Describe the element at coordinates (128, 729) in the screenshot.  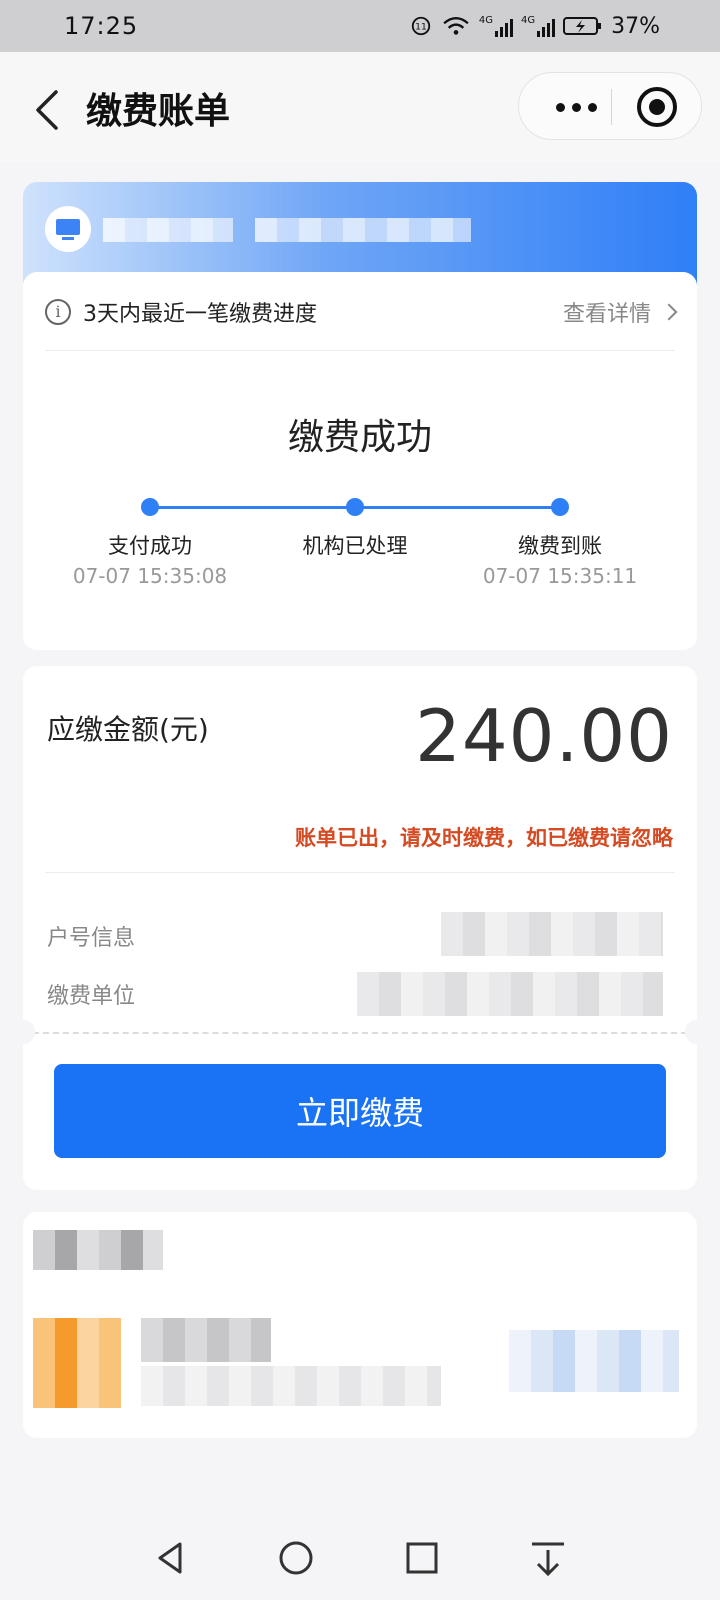
I see `amount-label: 应缴金额(元)` at that location.